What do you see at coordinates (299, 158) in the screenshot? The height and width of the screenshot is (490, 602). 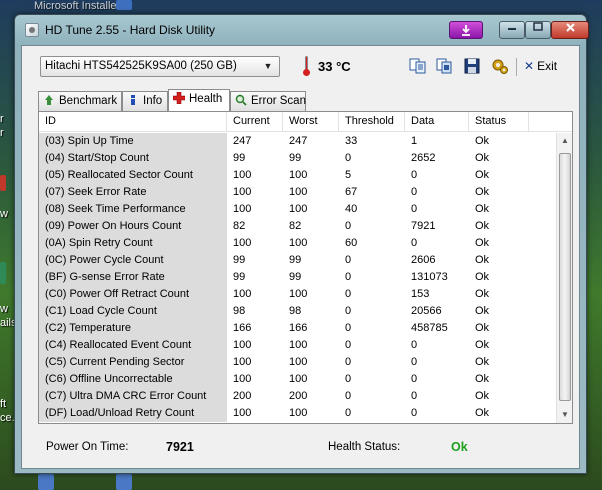 I see `table-row: (04) Start/Stop Count 99 99 0 2652 Ok` at bounding box center [299, 158].